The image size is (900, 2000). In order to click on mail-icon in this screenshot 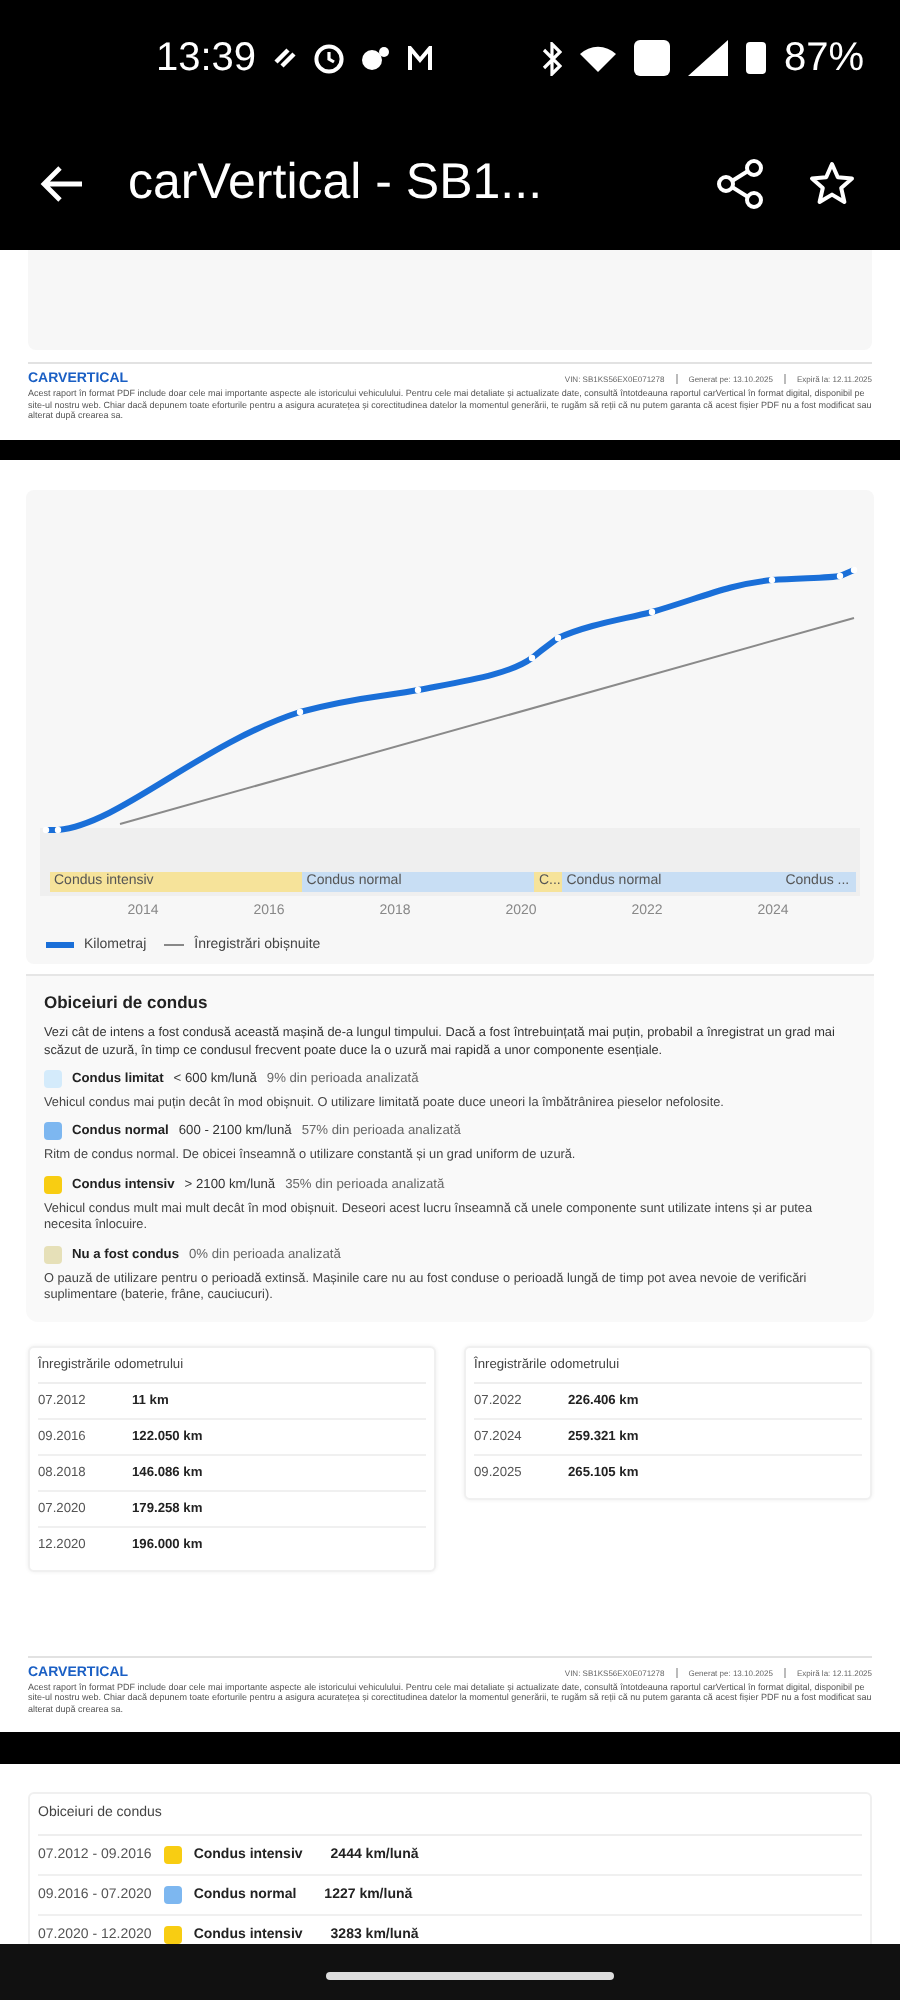, I will do `click(420, 58)`.